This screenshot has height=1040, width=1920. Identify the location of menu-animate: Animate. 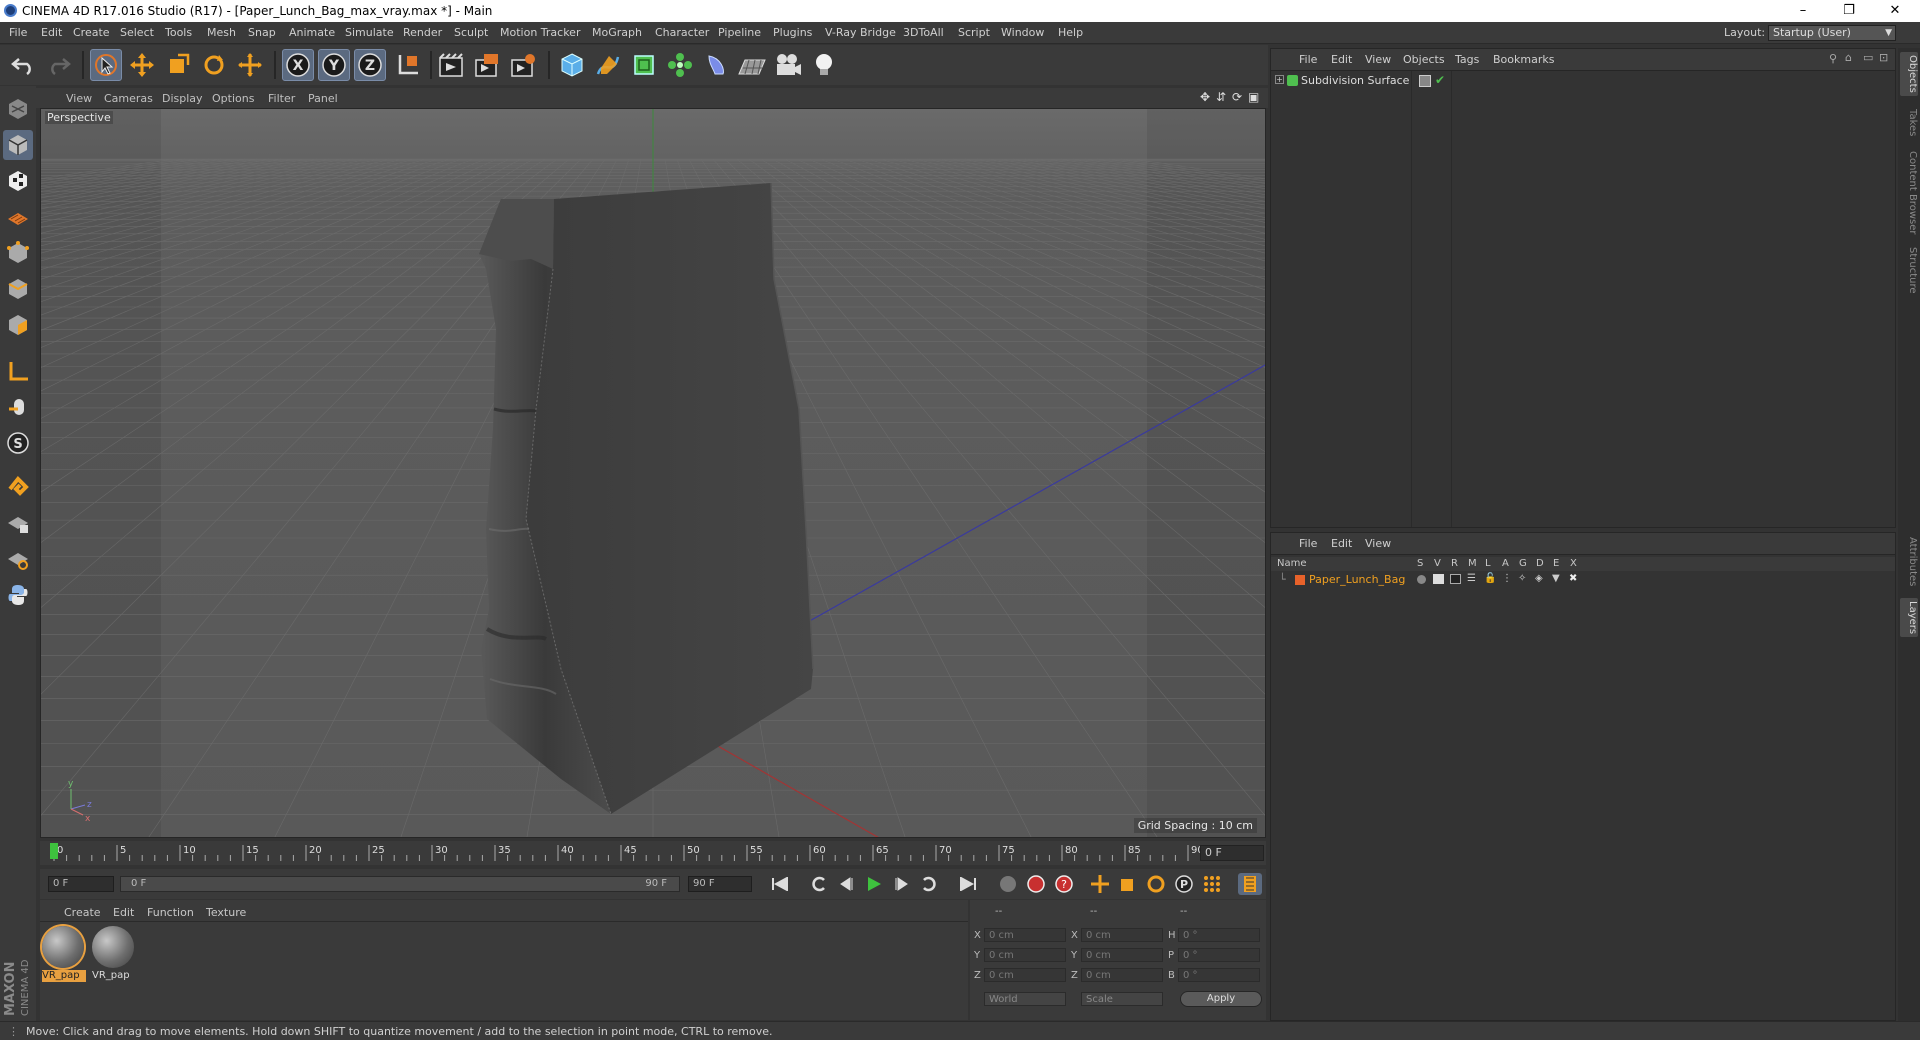
(312, 32).